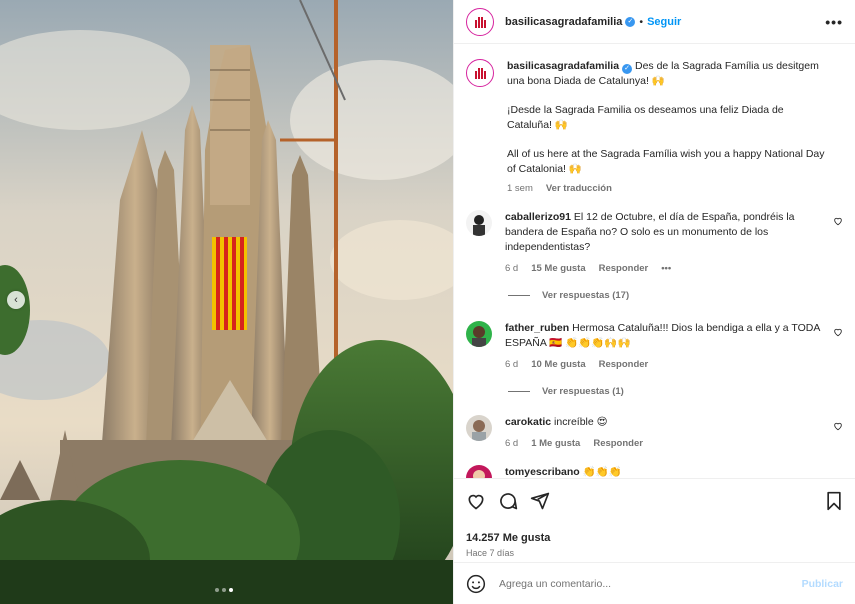 Image resolution: width=855 pixels, height=604 pixels. What do you see at coordinates (476, 584) in the screenshot?
I see `emoji-icon` at bounding box center [476, 584].